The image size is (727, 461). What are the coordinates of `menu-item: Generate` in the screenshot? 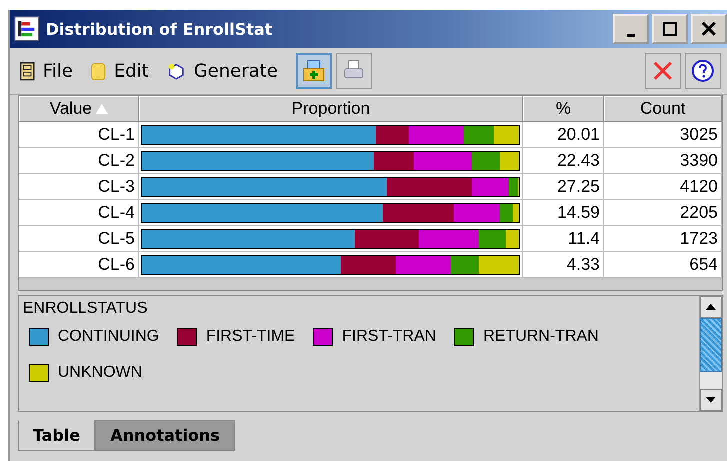 It's located at (222, 71).